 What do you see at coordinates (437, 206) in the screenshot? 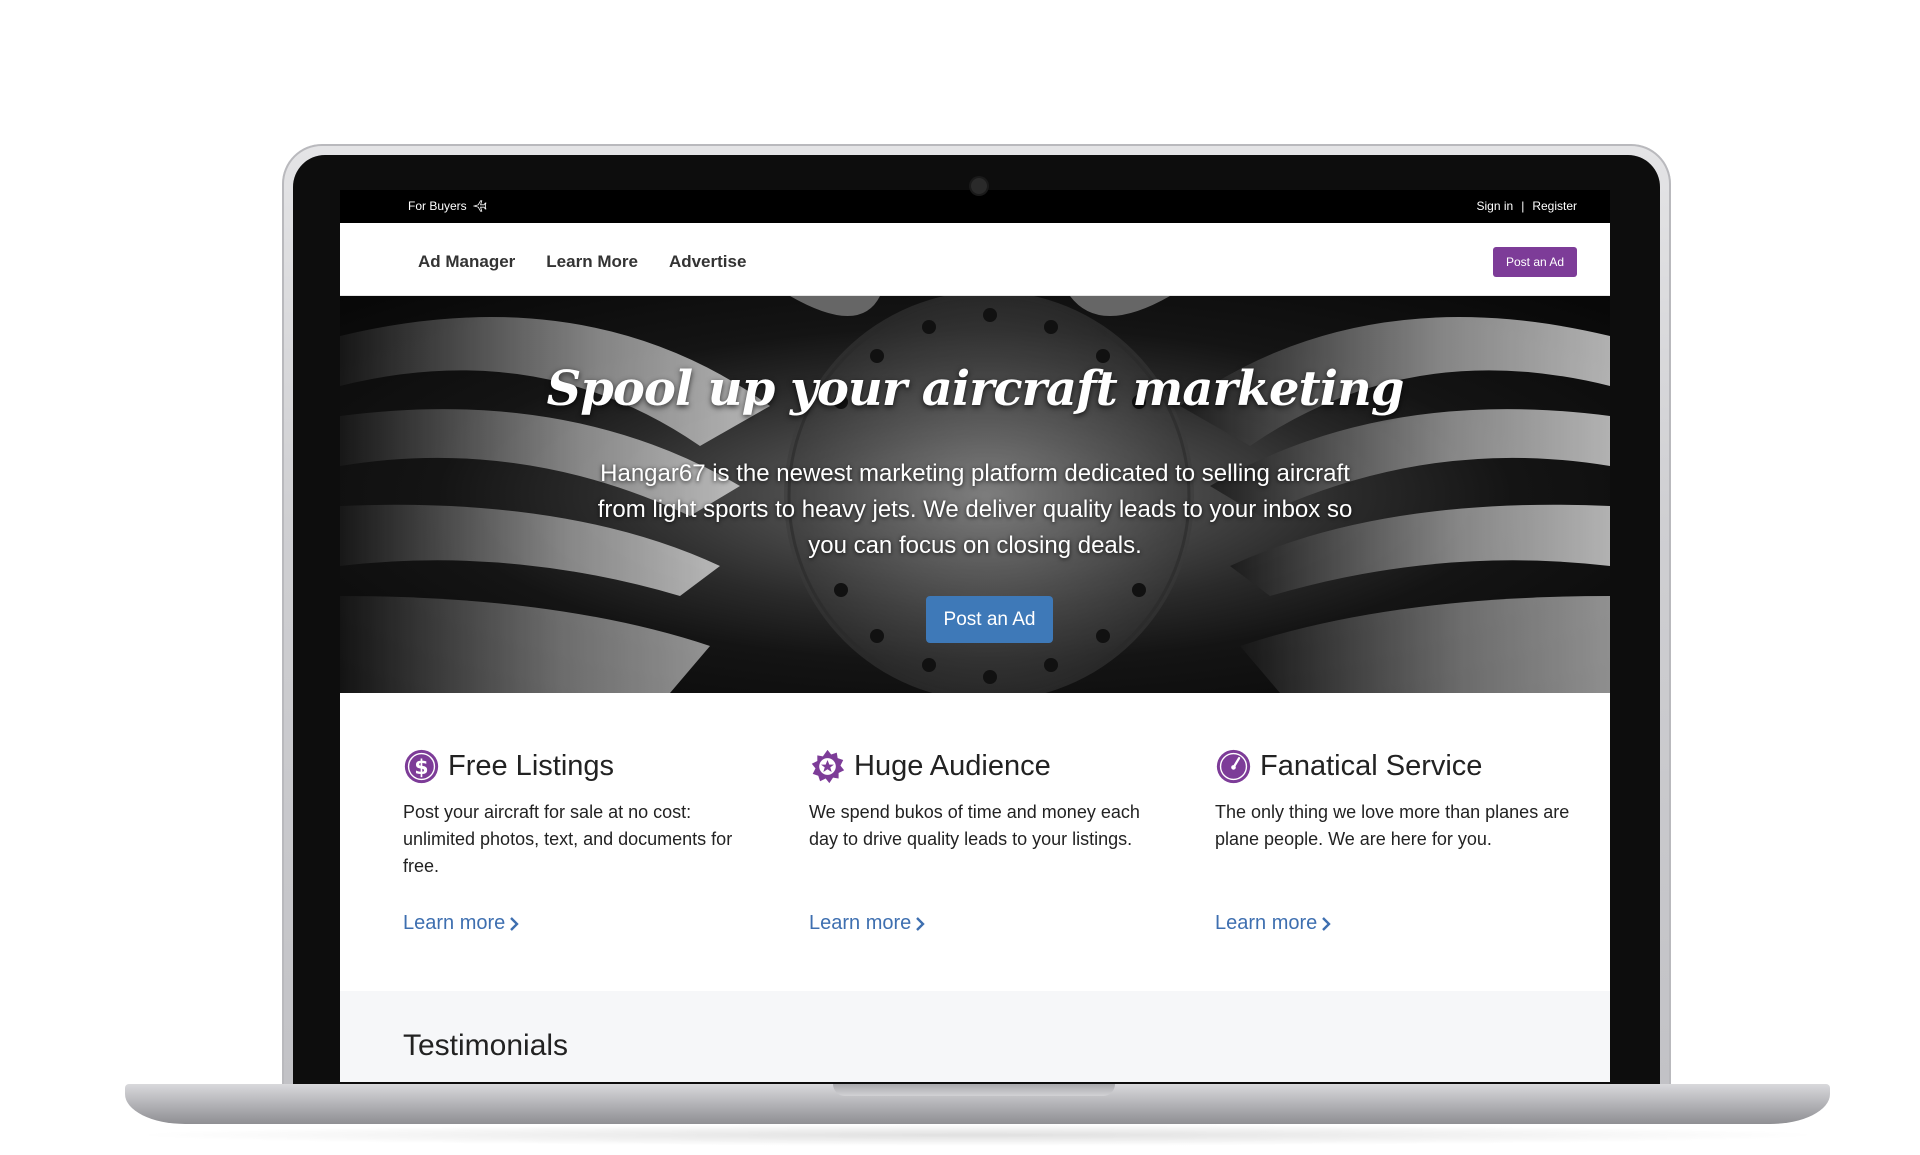
I see `for-buyers-label: For Buyers` at bounding box center [437, 206].